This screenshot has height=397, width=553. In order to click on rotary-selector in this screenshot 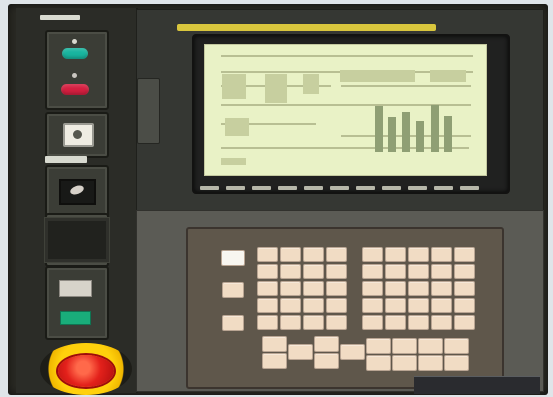, I will do `click(78, 135)`.